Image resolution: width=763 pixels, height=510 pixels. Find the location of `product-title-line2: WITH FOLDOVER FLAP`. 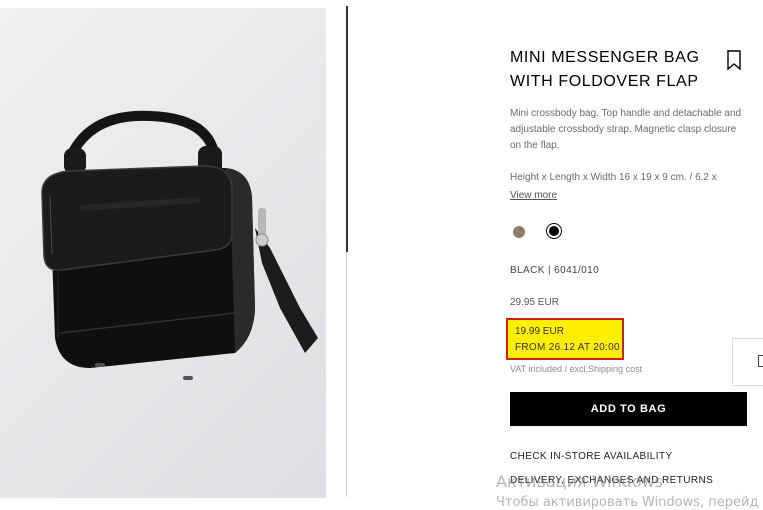

product-title-line2: WITH FOLDOVER FLAP is located at coordinates (604, 81).